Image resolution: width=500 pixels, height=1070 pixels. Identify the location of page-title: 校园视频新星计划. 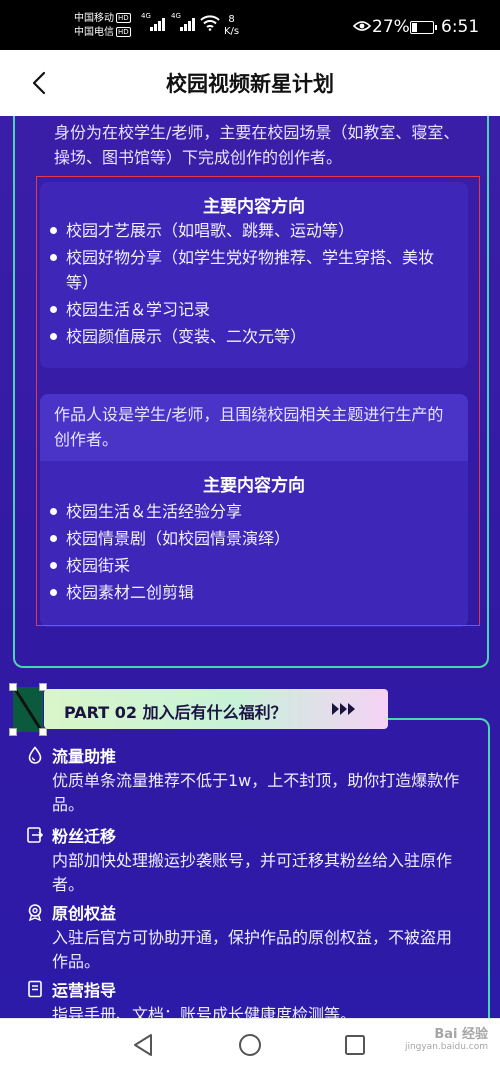
(250, 84).